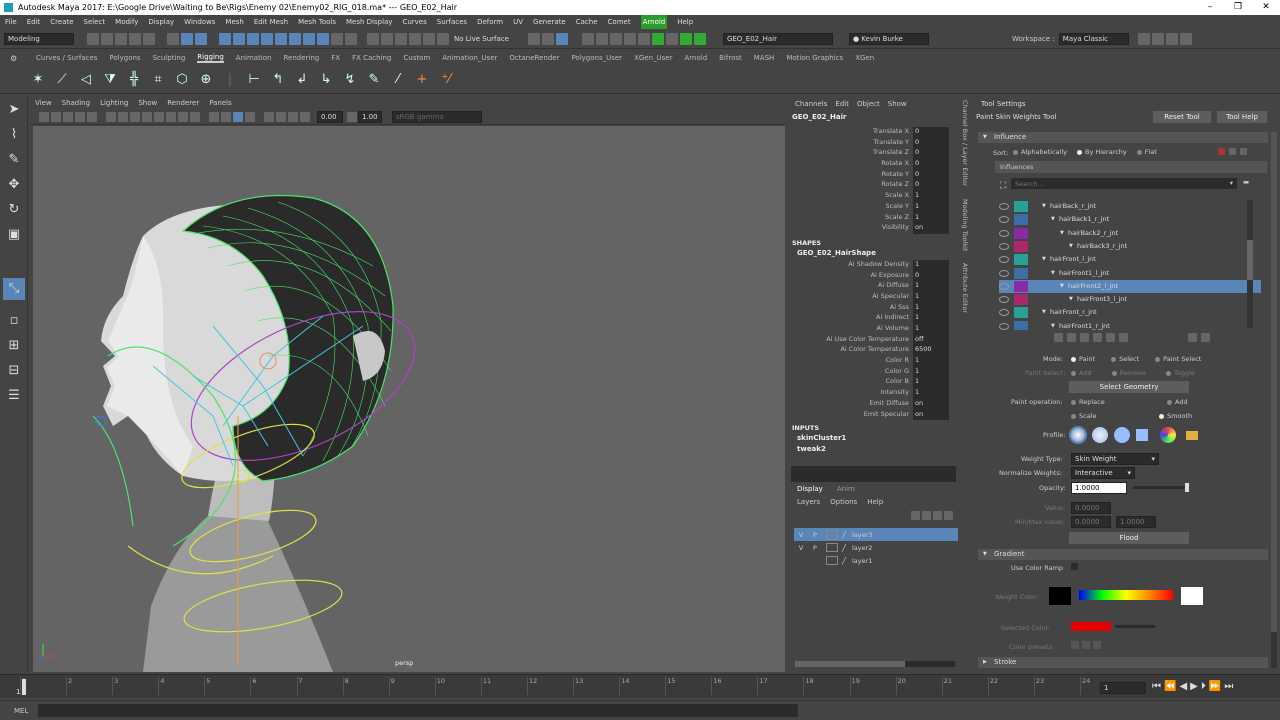 The image size is (1280, 720). What do you see at coordinates (1184, 686) in the screenshot?
I see `step-back-icon: ◀` at bounding box center [1184, 686].